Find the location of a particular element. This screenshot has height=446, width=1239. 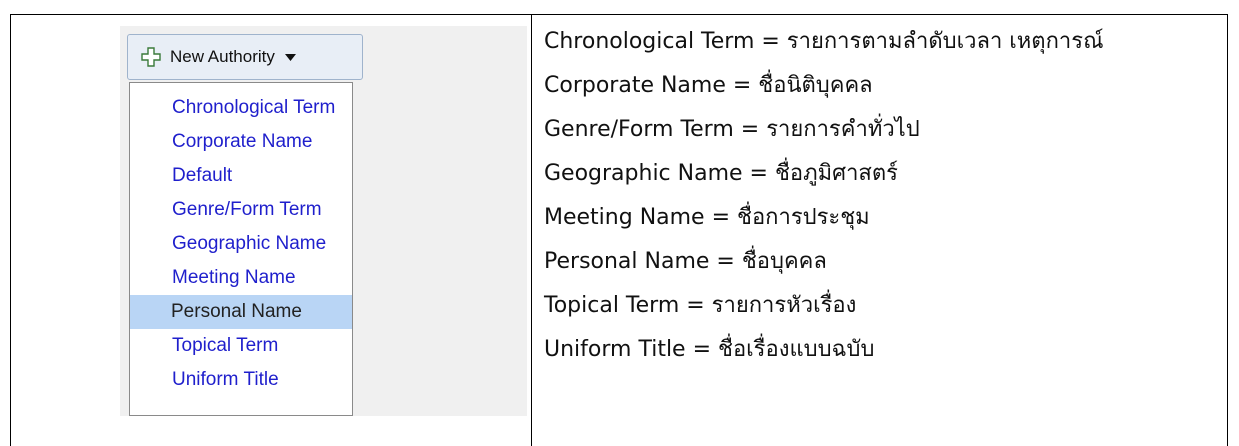

menu-item-uniform-title: Uniform Title is located at coordinates (241, 380).